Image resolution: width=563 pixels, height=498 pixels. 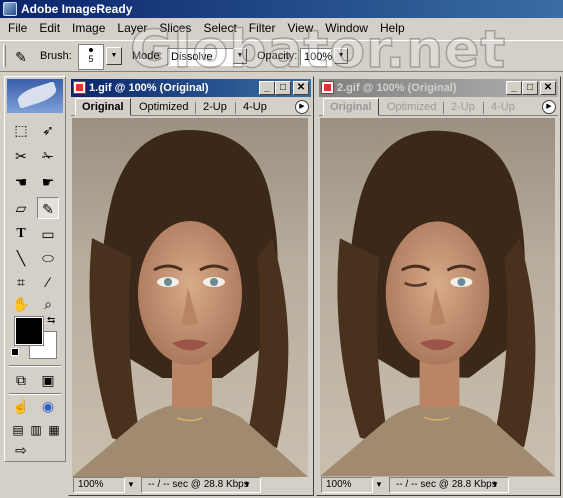 I want to click on slice-icon: ✂, so click(x=21, y=156).